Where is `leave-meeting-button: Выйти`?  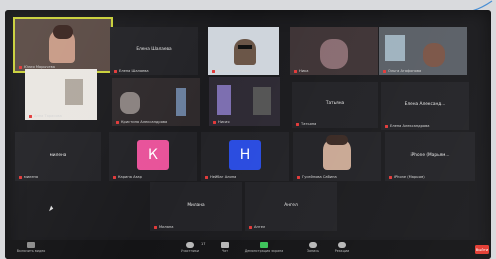 leave-meeting-button: Выйти is located at coordinates (482, 249).